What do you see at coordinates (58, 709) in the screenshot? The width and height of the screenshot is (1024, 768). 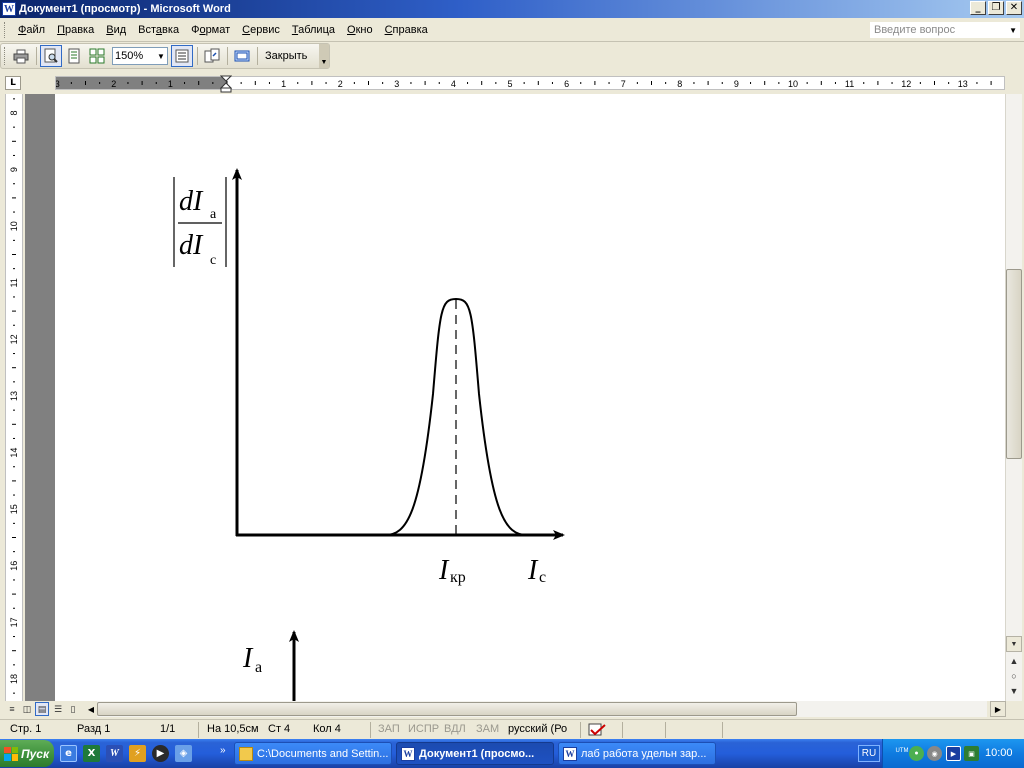 I see `outline-view-icon: ☰` at bounding box center [58, 709].